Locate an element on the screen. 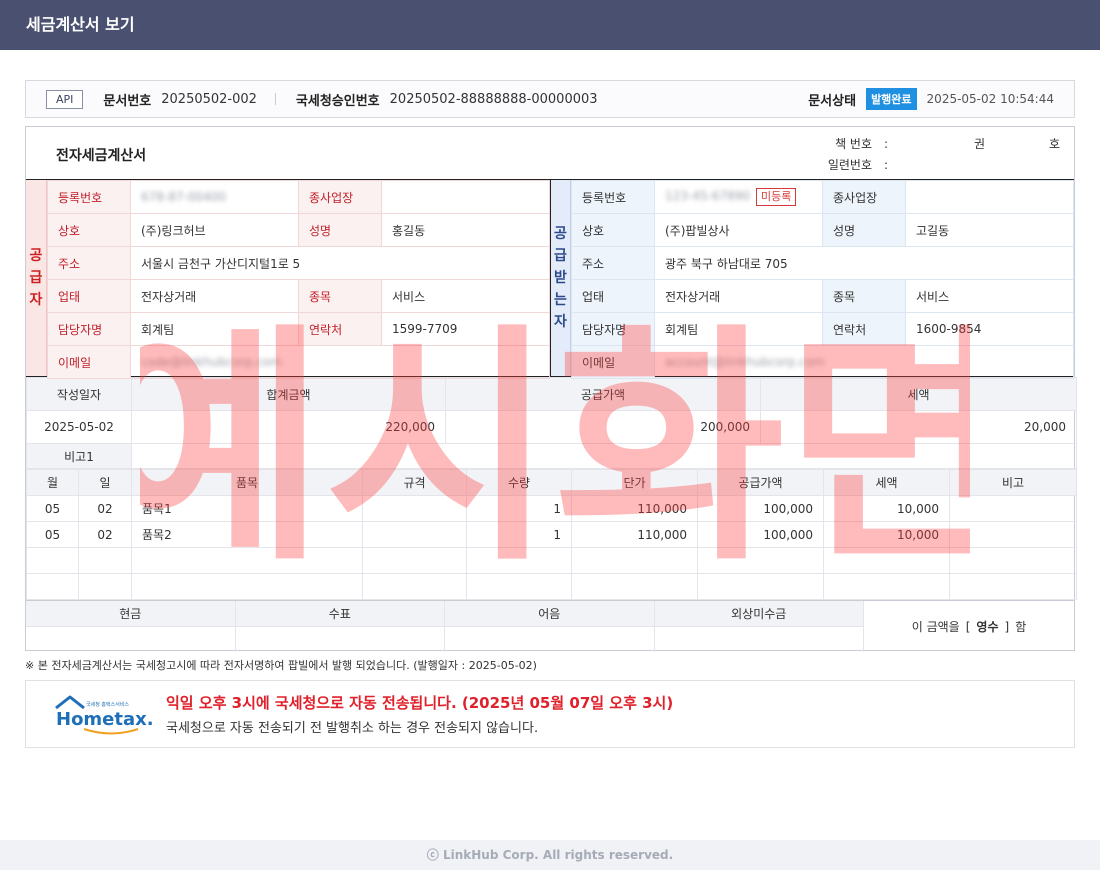 This screenshot has width=1100, height=870. window-title: 세금계산서 보기 is located at coordinates (550, 25).